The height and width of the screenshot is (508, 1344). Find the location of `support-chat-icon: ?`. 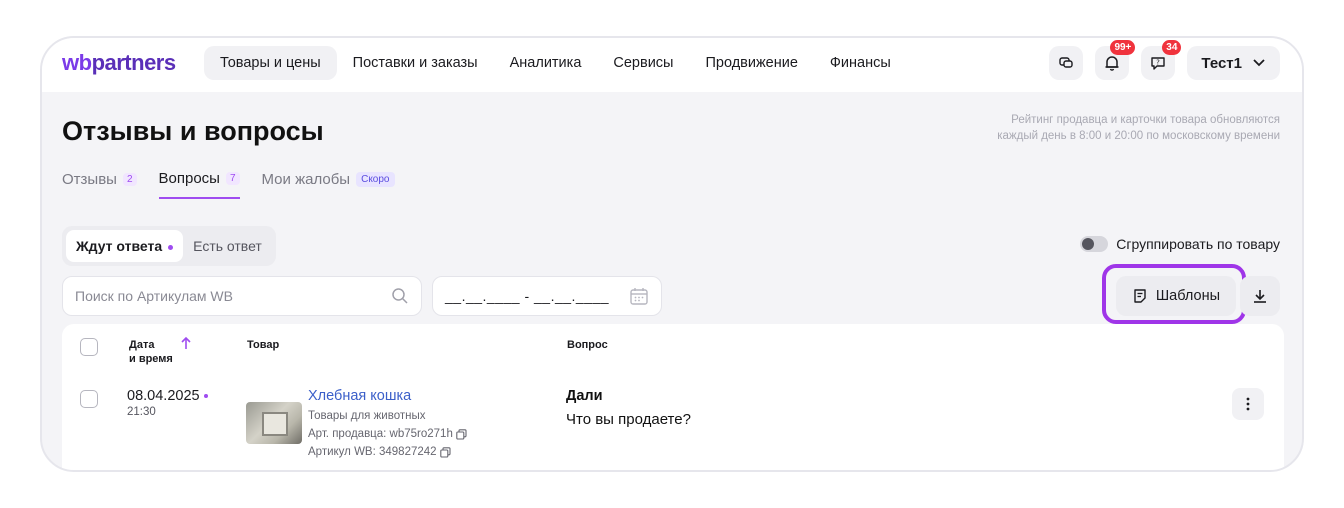

support-chat-icon: ? is located at coordinates (1158, 63).